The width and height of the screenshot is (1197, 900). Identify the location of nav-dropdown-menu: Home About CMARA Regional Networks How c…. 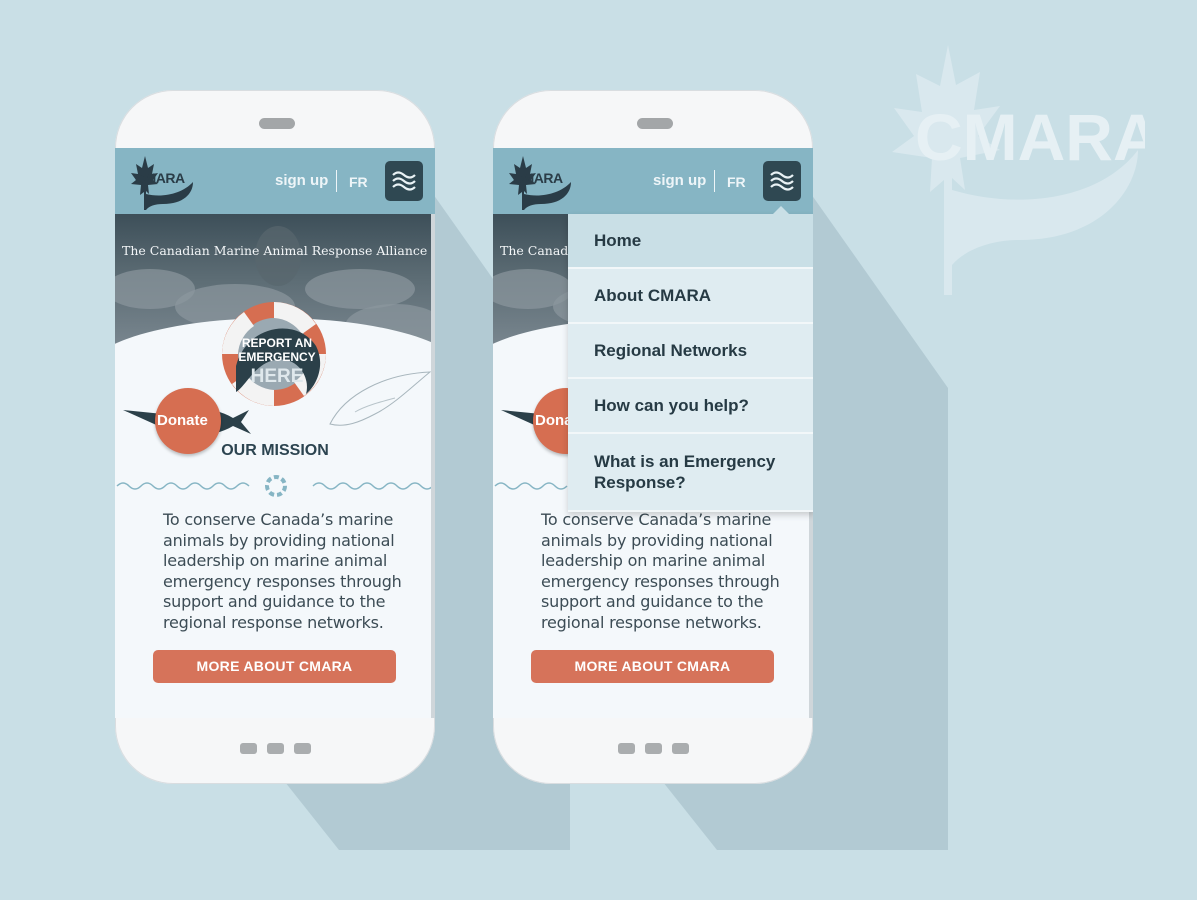
(690, 359).